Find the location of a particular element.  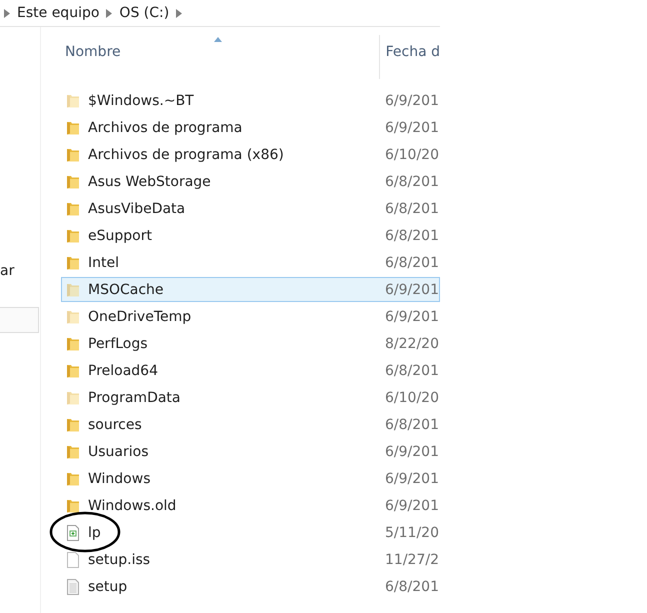

column-header: Fecha d is located at coordinates (410, 53).